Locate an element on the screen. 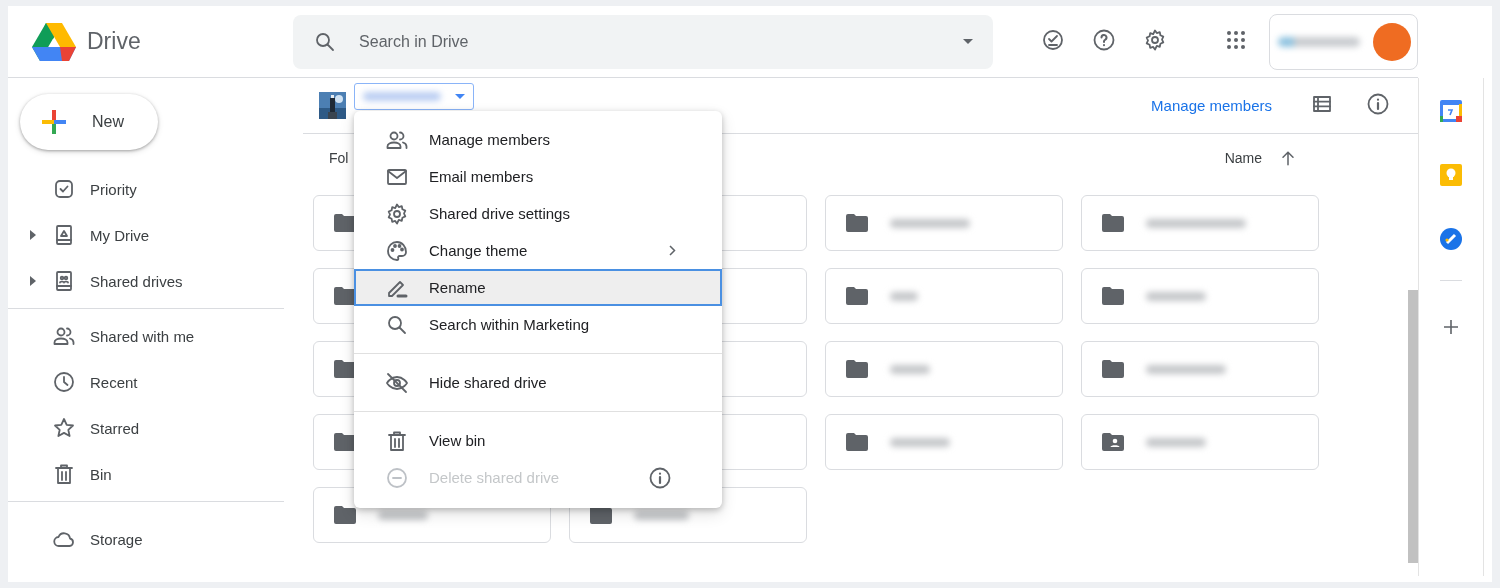 The width and height of the screenshot is (1500, 588). sidebar-item: Priority is located at coordinates (146, 189).